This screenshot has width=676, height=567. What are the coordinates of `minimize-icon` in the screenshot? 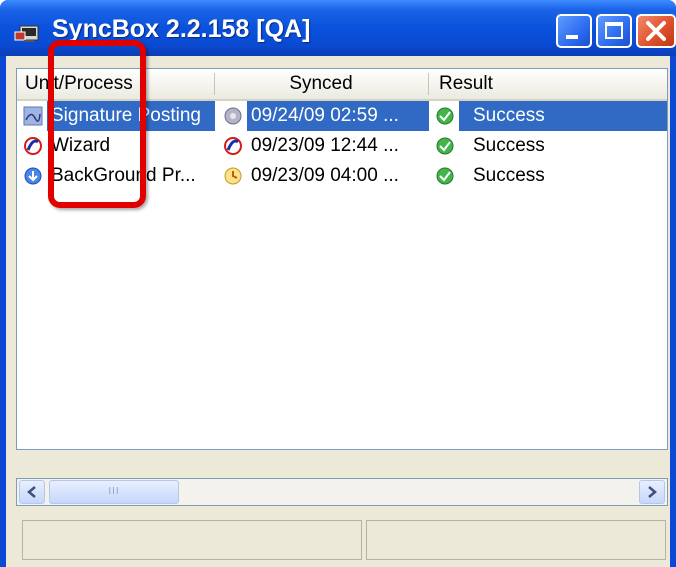 It's located at (572, 37).